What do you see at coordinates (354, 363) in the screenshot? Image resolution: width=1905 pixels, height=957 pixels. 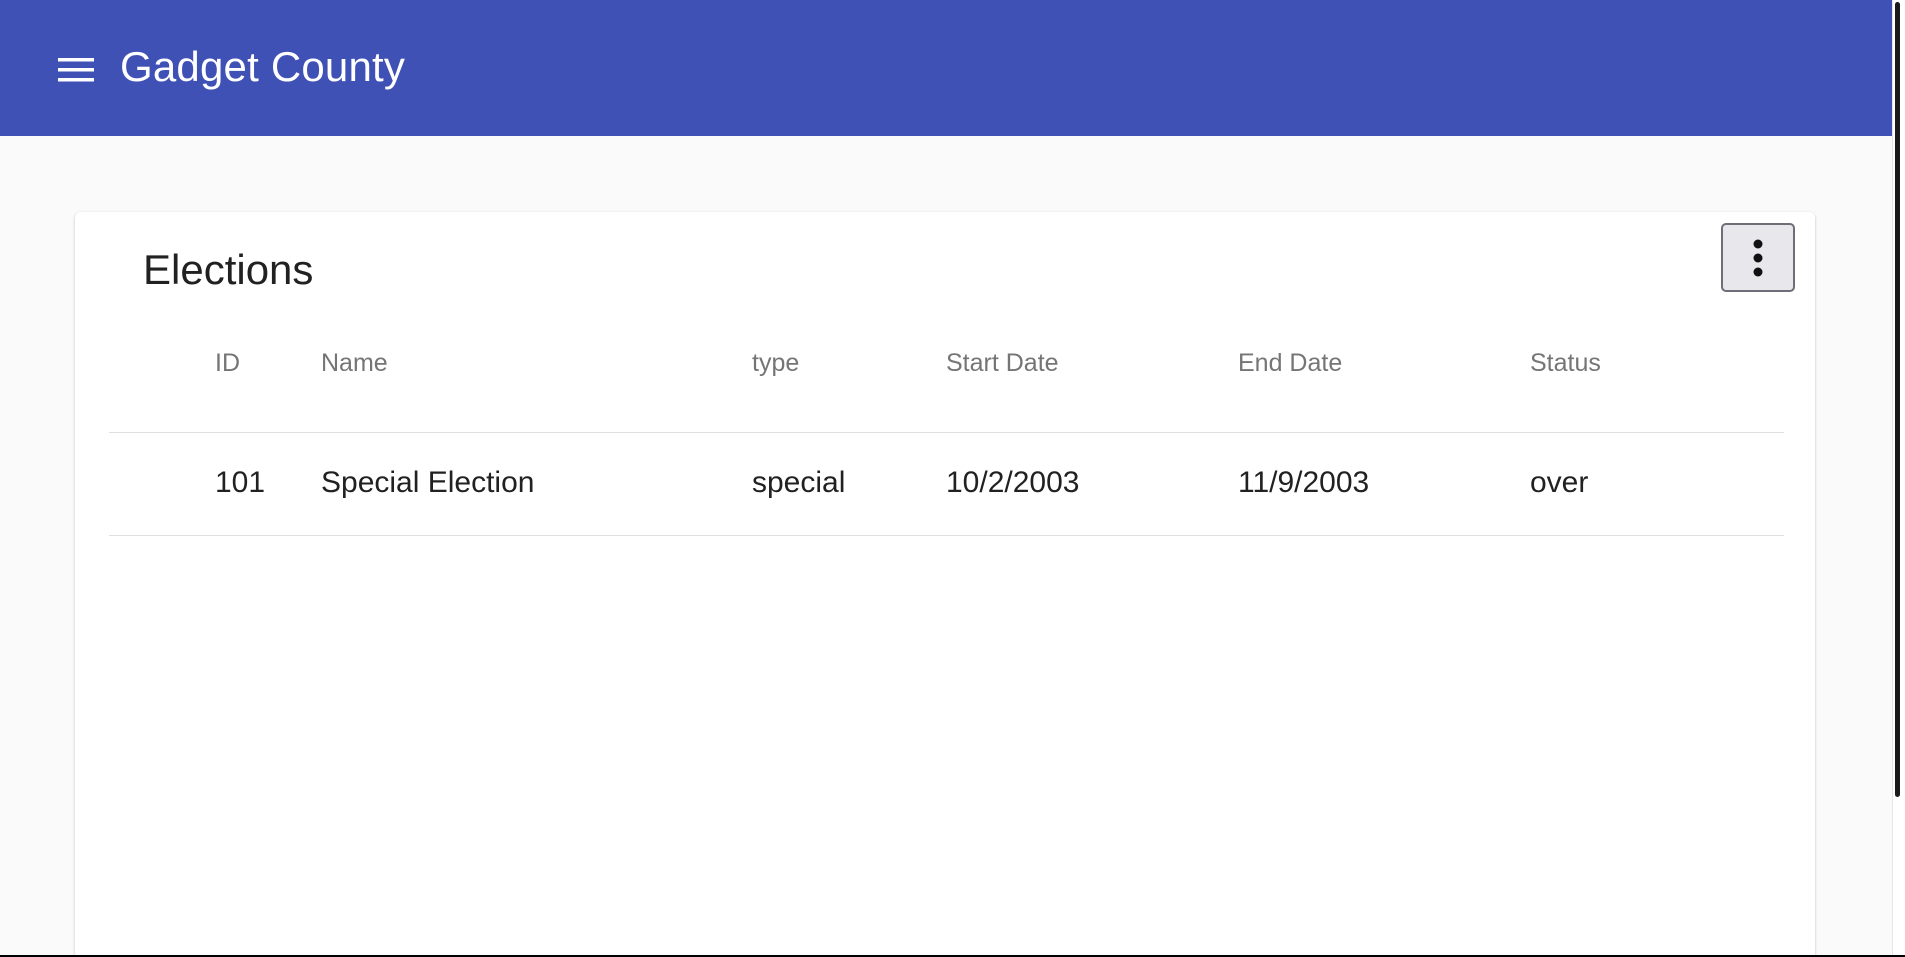 I see `column-header-name: Name` at bounding box center [354, 363].